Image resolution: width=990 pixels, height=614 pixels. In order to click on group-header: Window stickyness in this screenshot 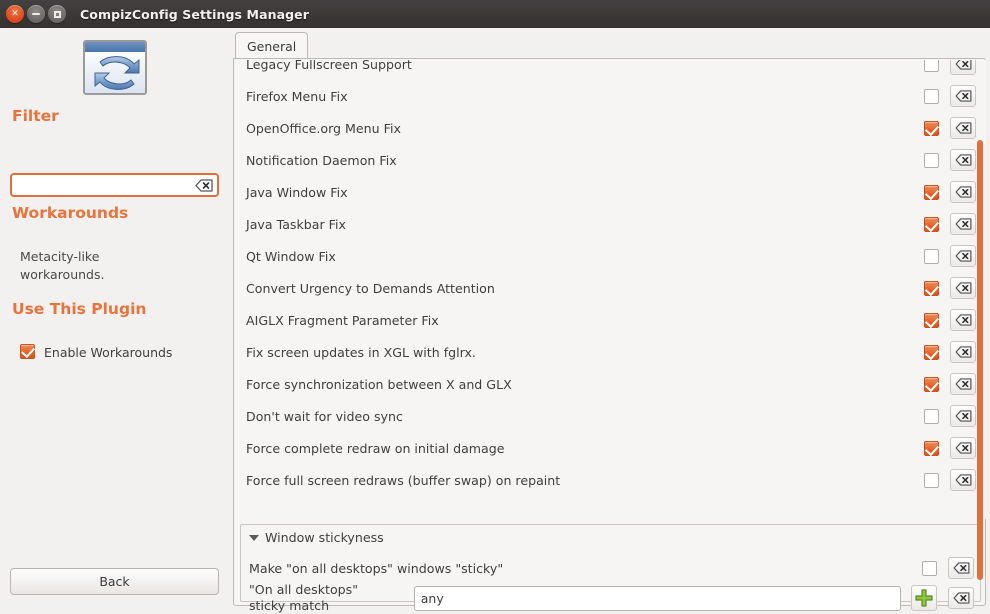, I will do `click(316, 537)`.